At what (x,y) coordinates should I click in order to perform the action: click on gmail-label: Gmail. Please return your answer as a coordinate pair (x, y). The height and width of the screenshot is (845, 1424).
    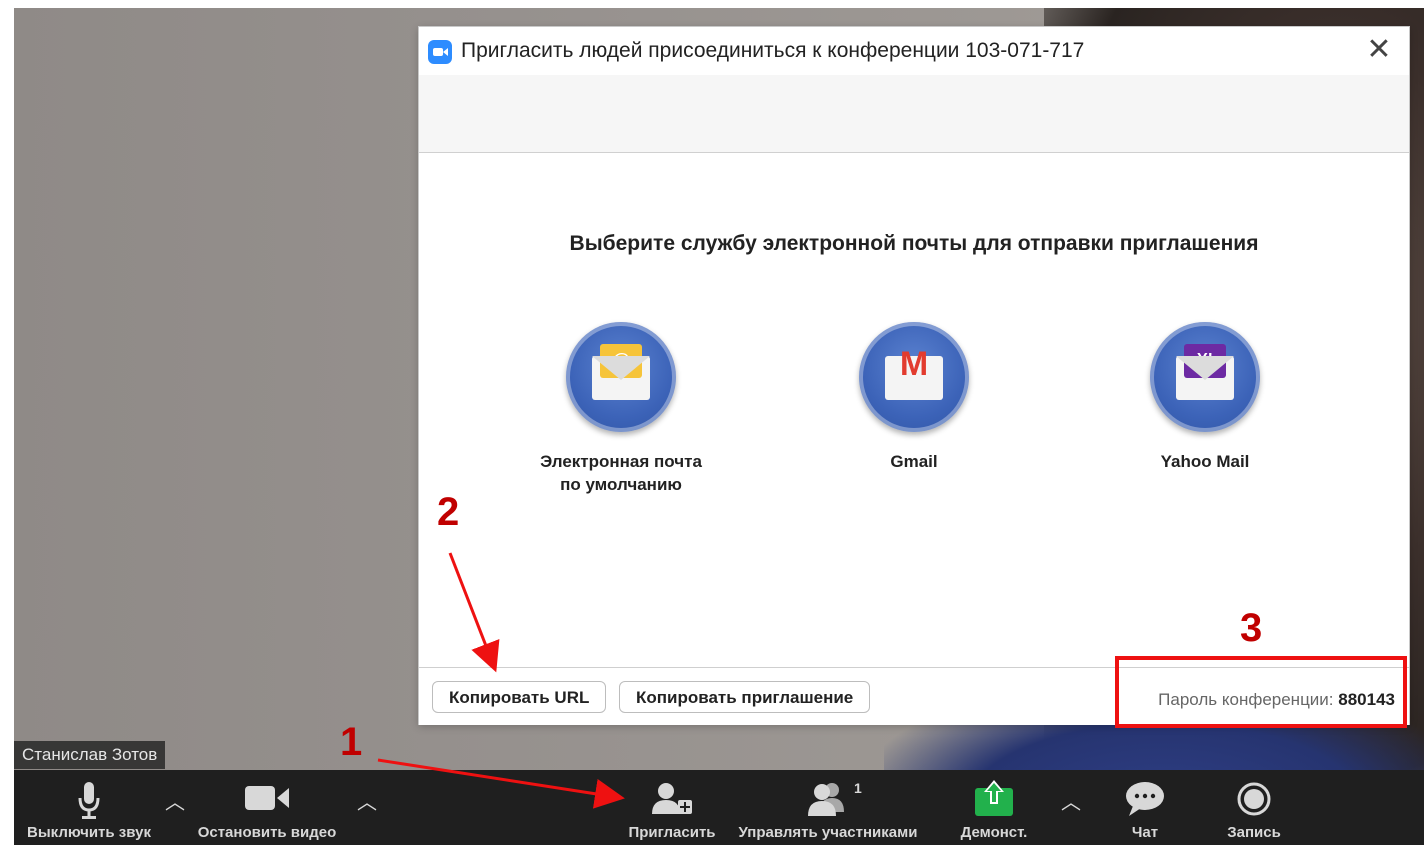
    Looking at the image, I should click on (914, 461).